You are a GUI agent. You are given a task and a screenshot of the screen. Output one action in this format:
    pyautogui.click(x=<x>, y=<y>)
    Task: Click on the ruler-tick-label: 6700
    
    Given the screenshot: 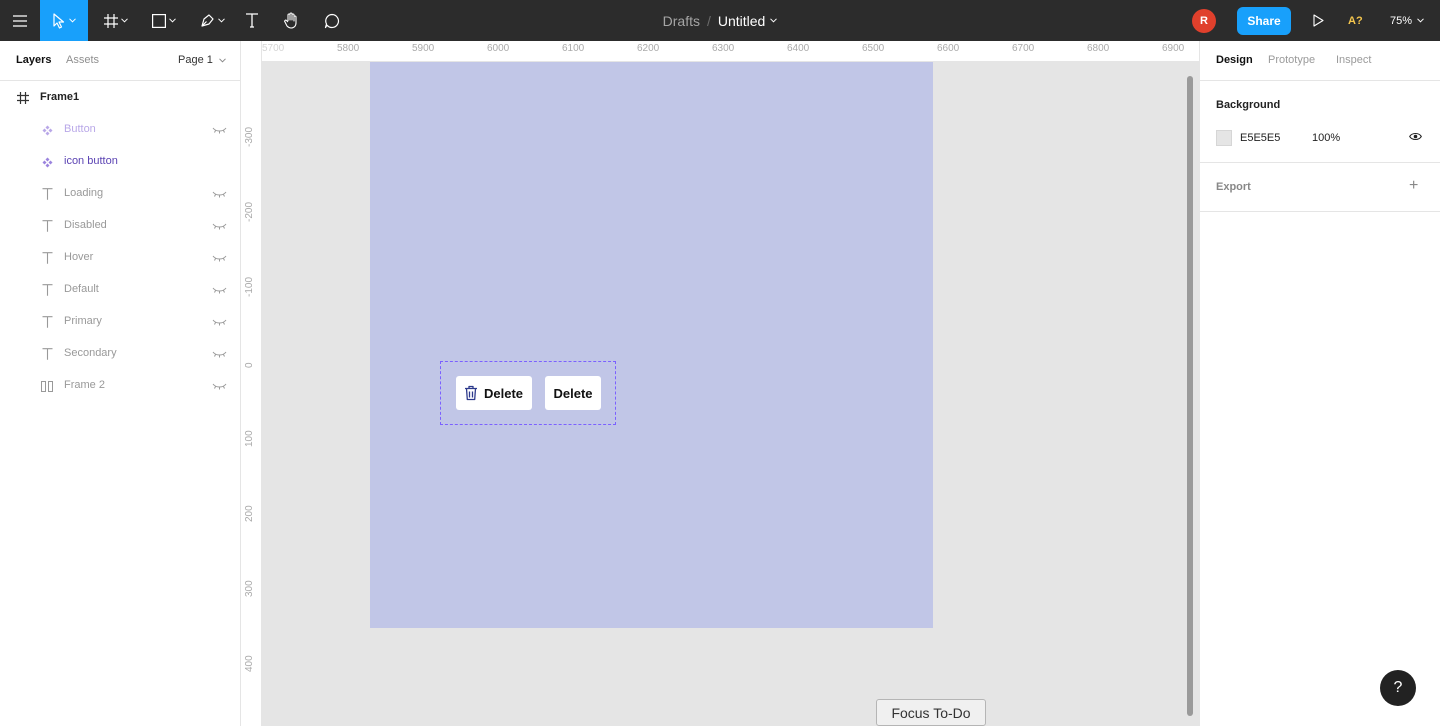 What is the action you would take?
    pyautogui.click(x=1023, y=48)
    